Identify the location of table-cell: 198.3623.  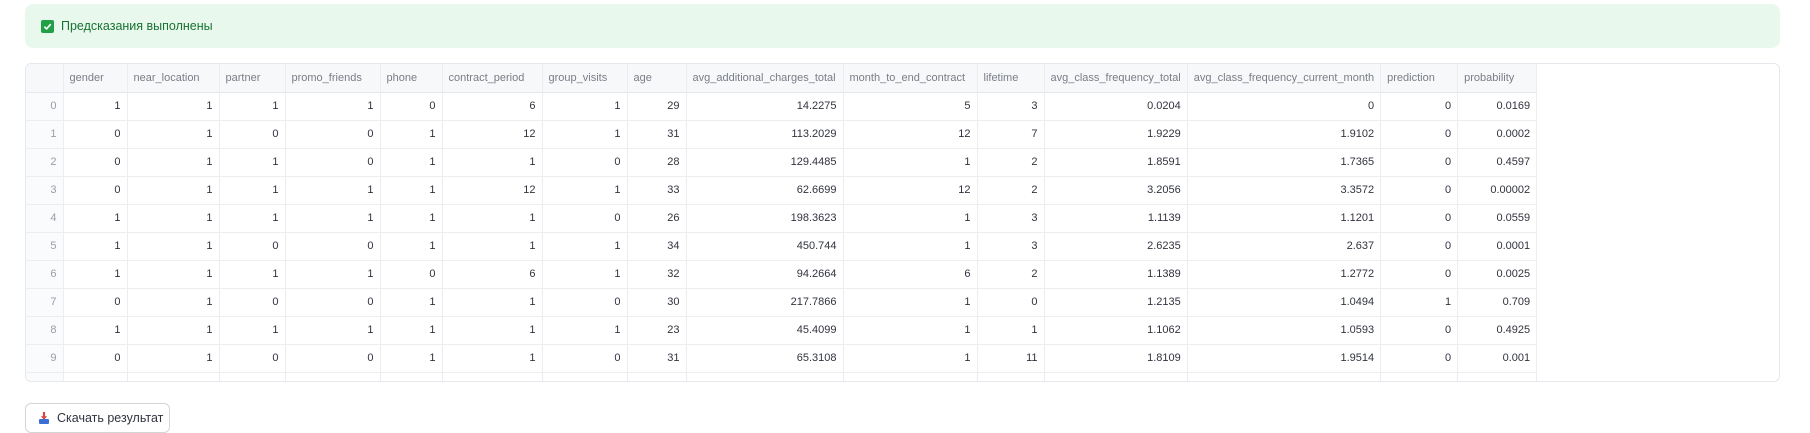
(765, 218).